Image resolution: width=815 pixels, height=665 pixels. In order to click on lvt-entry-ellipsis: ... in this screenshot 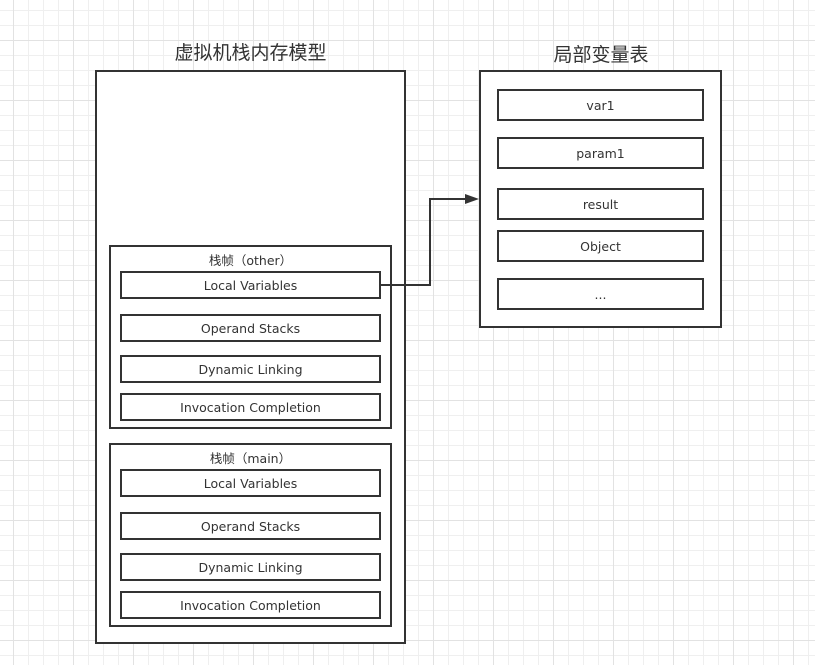, I will do `click(600, 294)`.